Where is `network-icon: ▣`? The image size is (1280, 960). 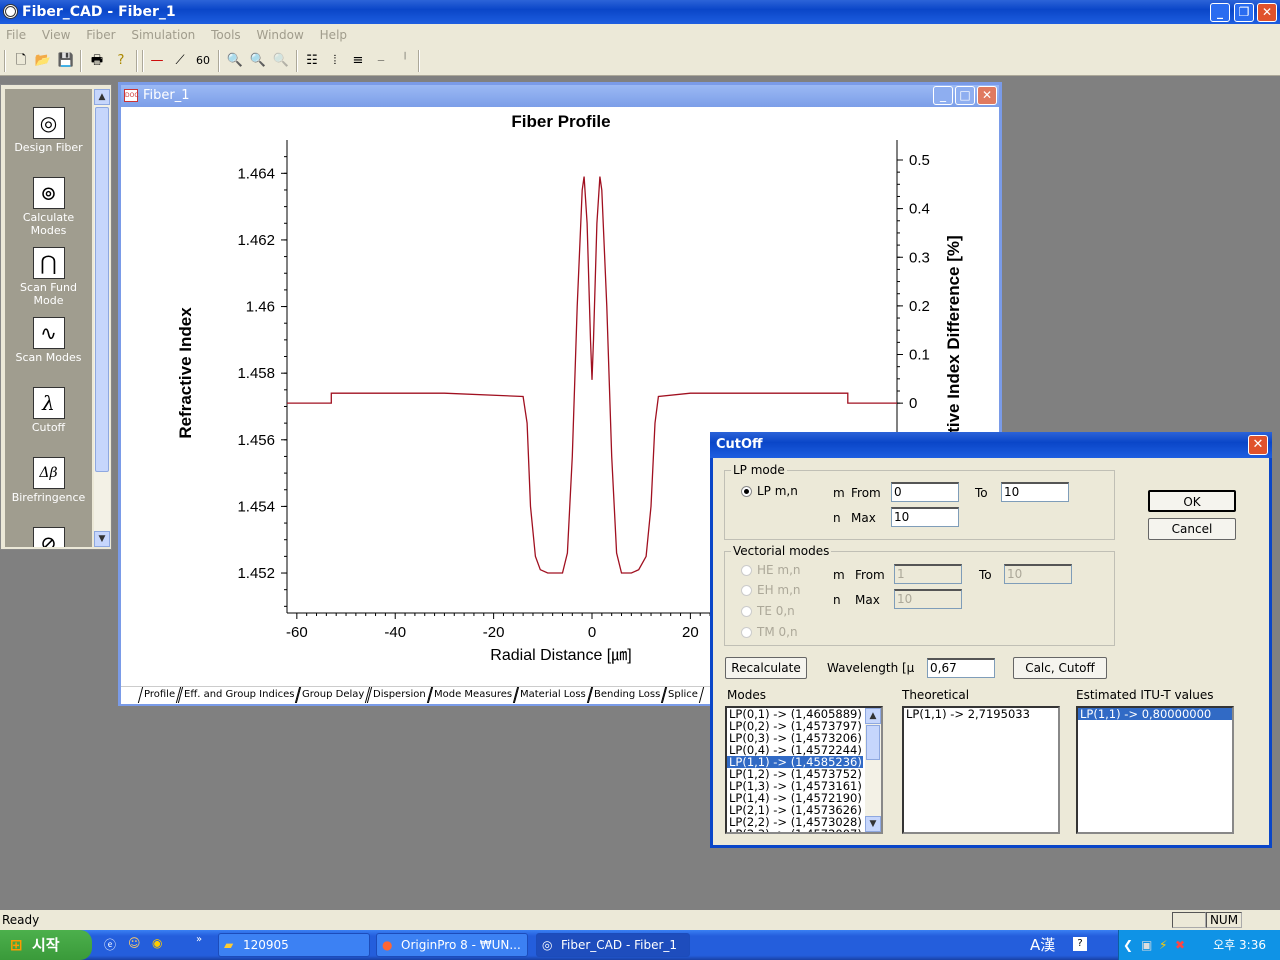
network-icon: ▣ is located at coordinates (1146, 945).